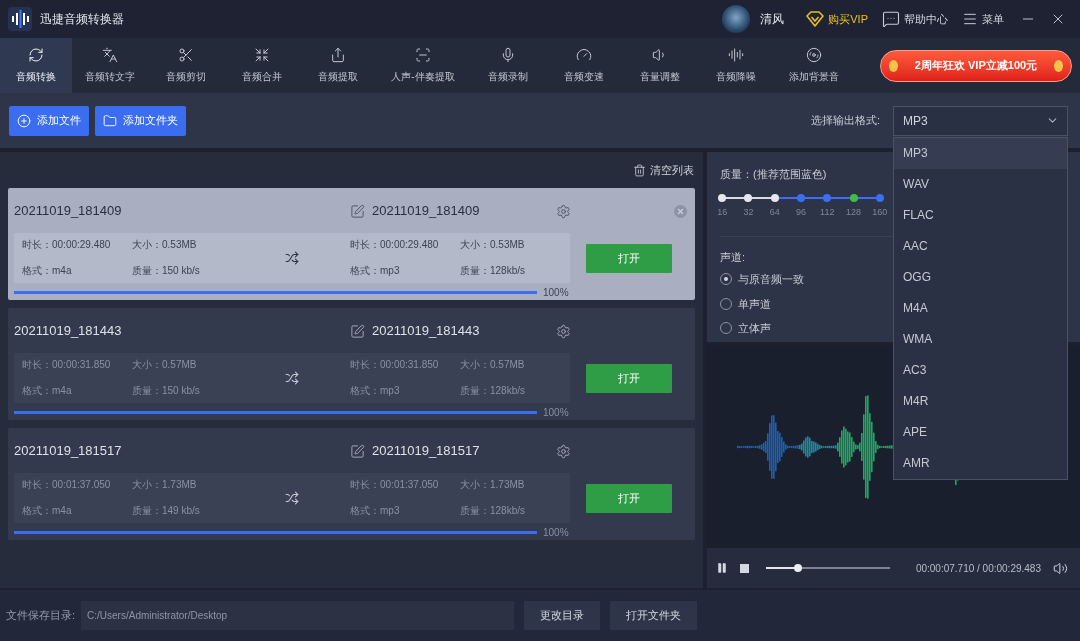  I want to click on output-file-name: 20211019_181443, so click(426, 331).